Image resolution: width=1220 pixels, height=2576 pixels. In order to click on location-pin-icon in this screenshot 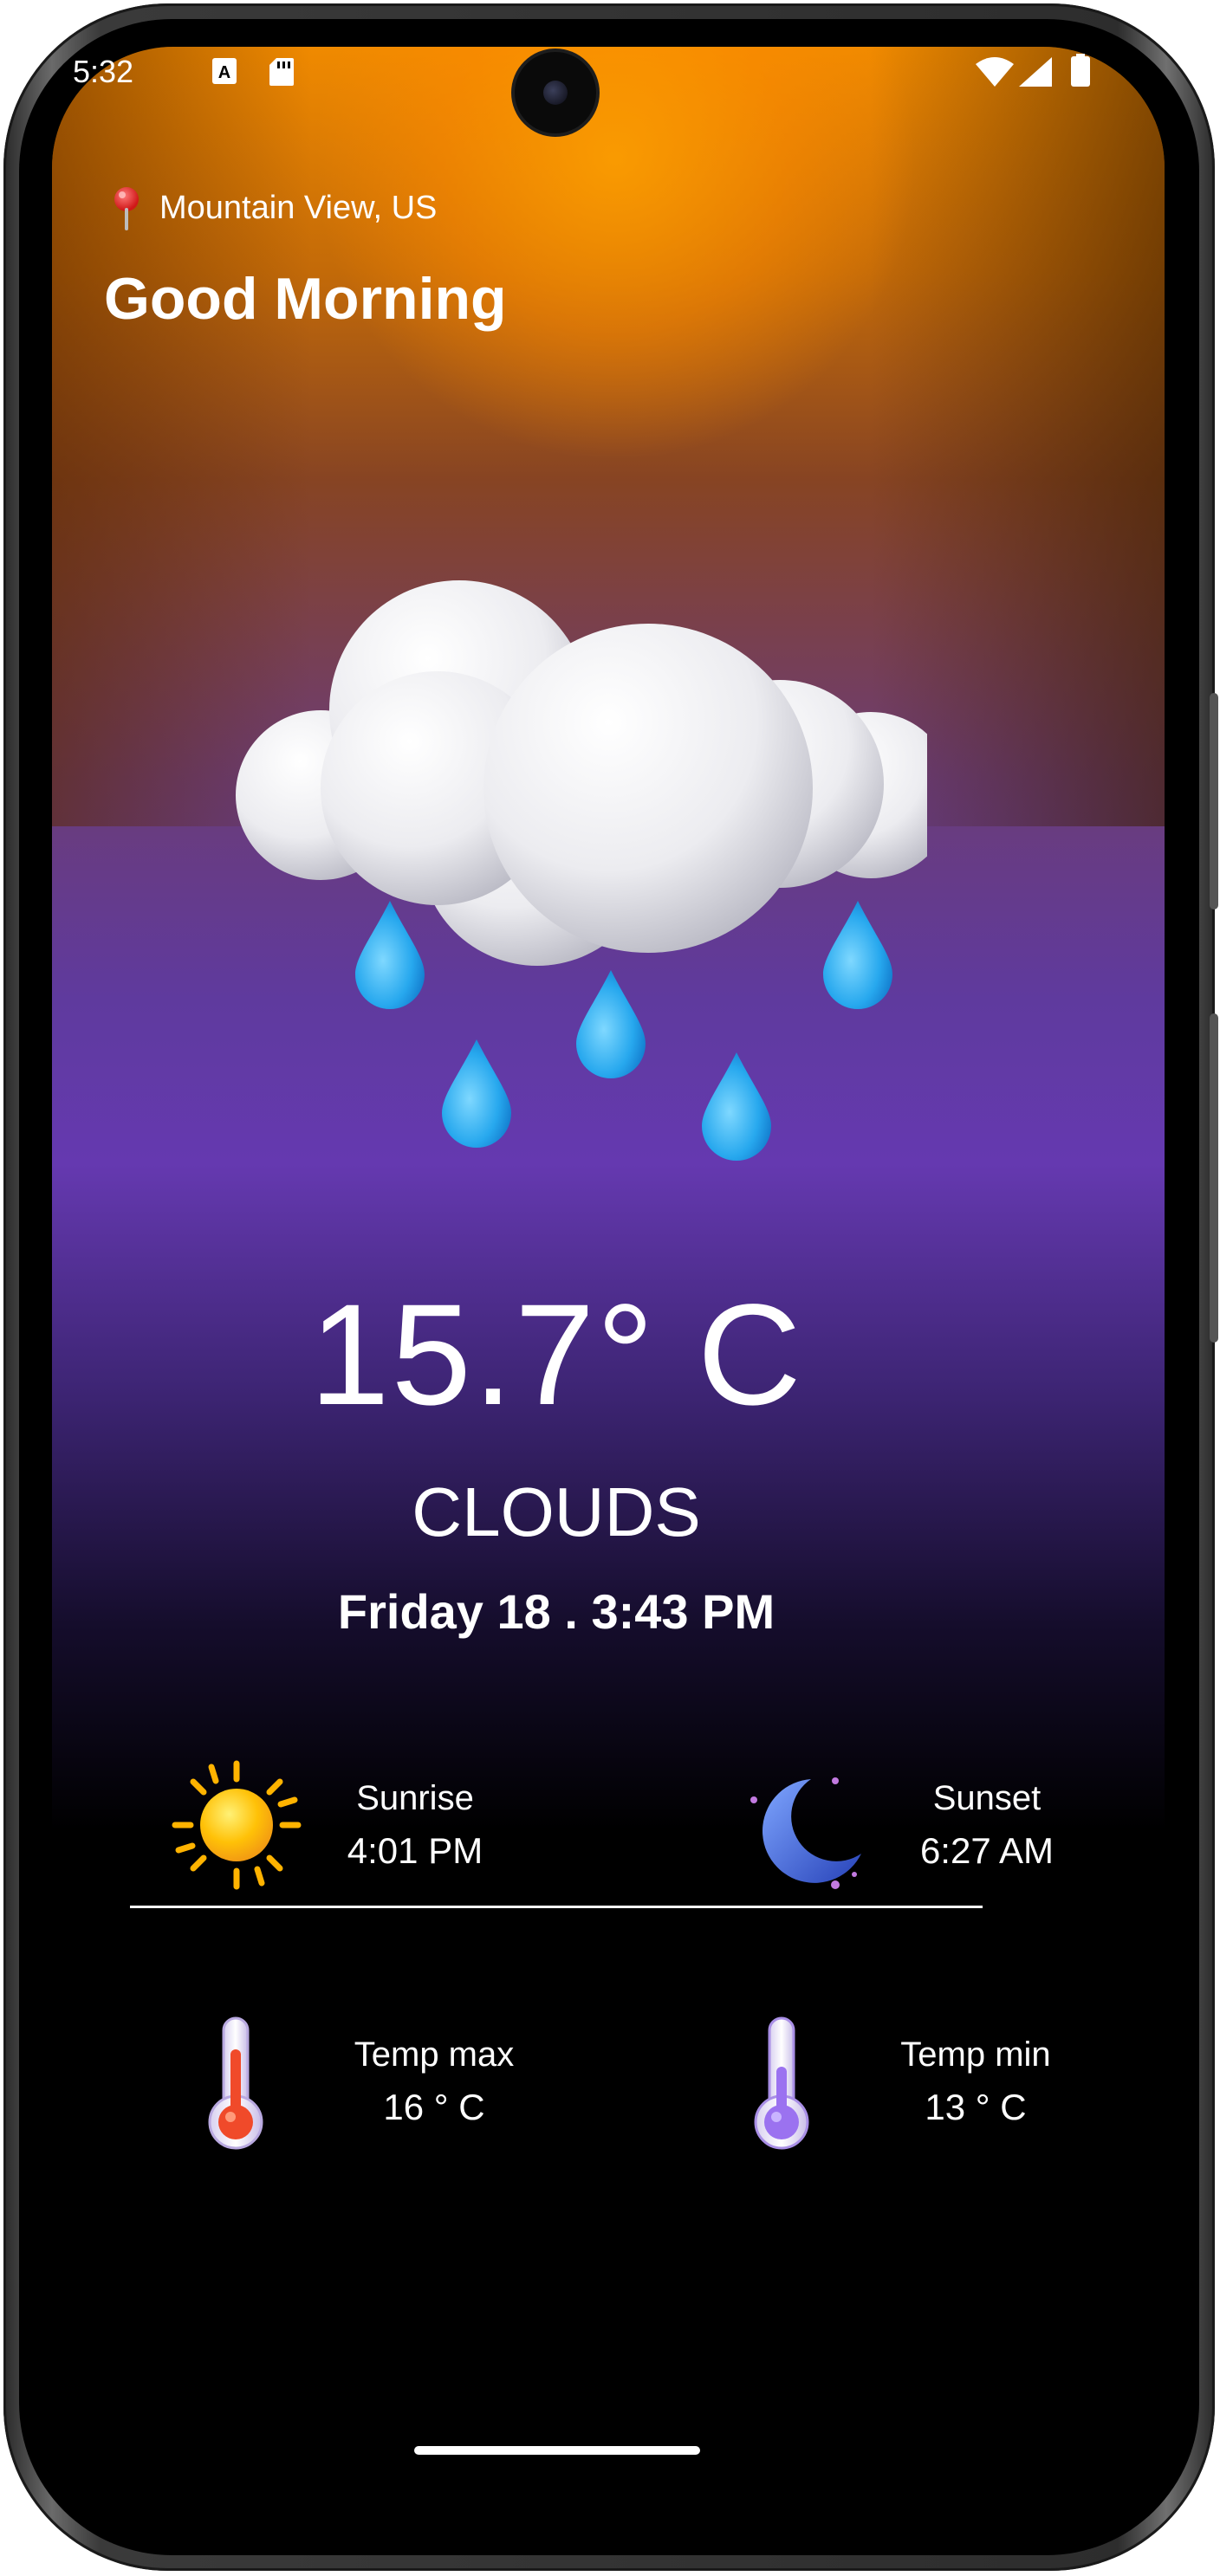, I will do `click(126, 208)`.